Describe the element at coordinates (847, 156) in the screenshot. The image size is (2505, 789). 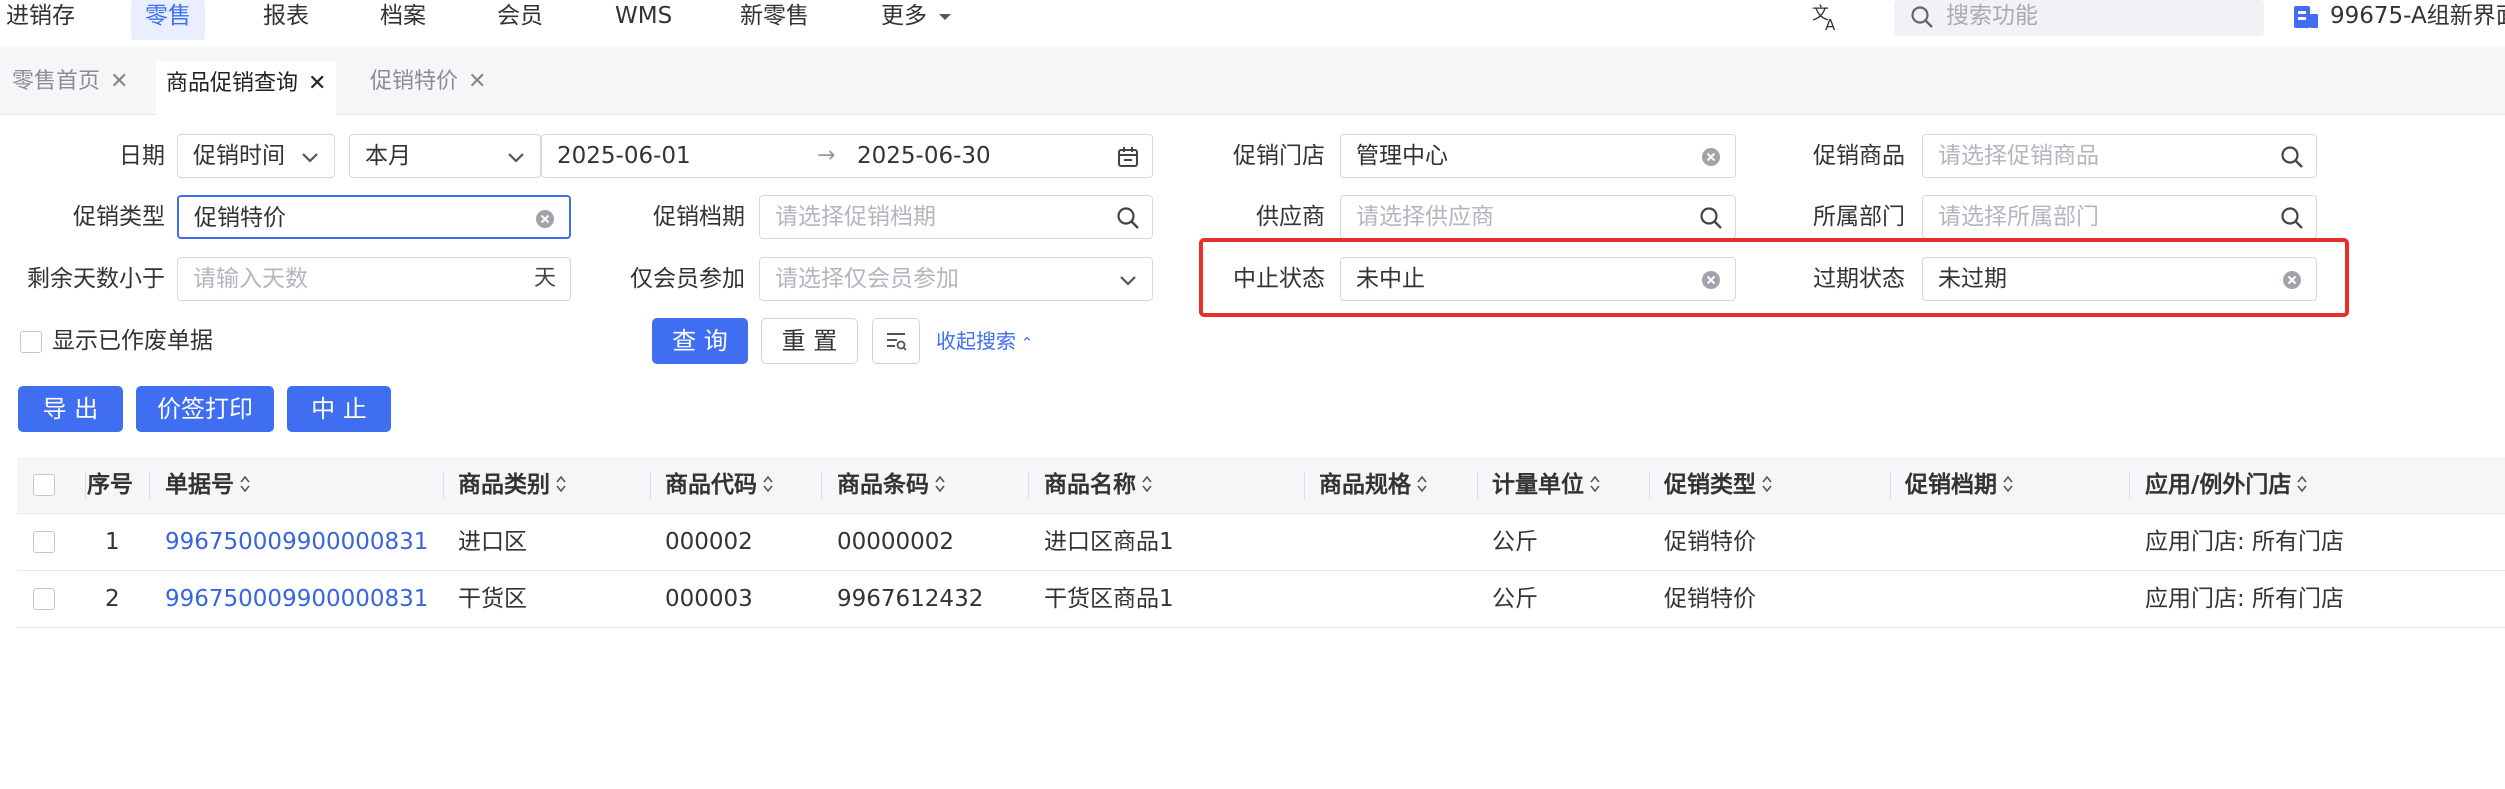
I see `date-range-picker: 2025-06-01 → 2025-06-30` at that location.